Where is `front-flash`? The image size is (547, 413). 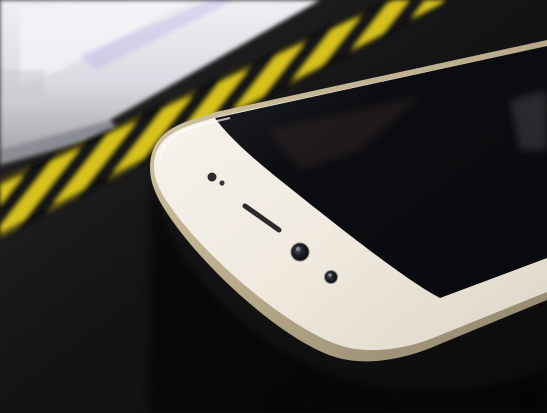 front-flash is located at coordinates (331, 277).